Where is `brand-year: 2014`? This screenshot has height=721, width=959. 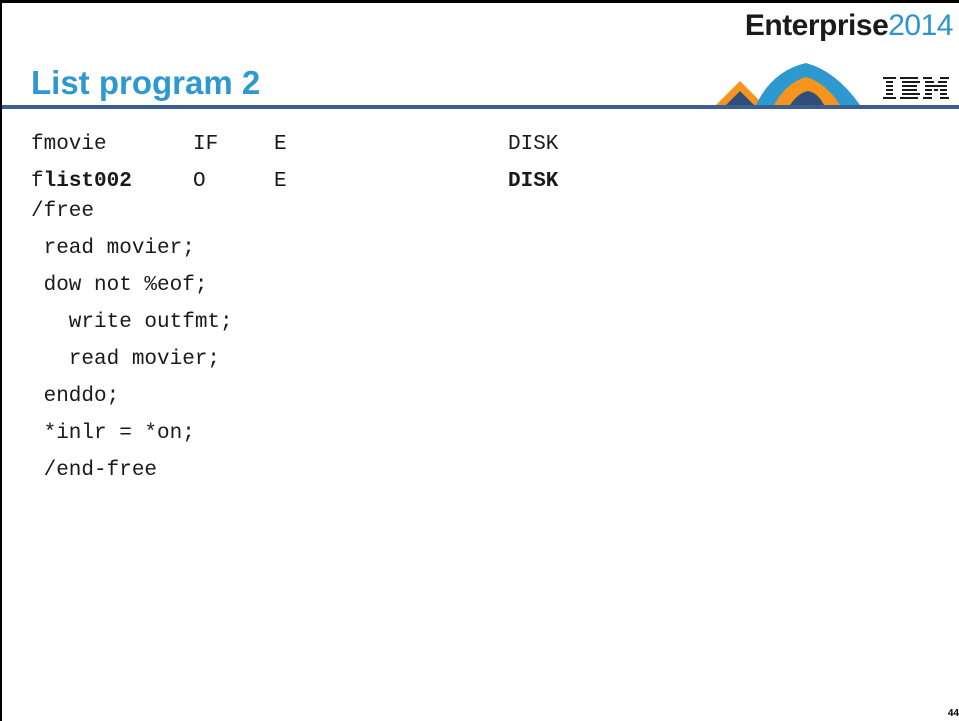 brand-year: 2014 is located at coordinates (920, 25).